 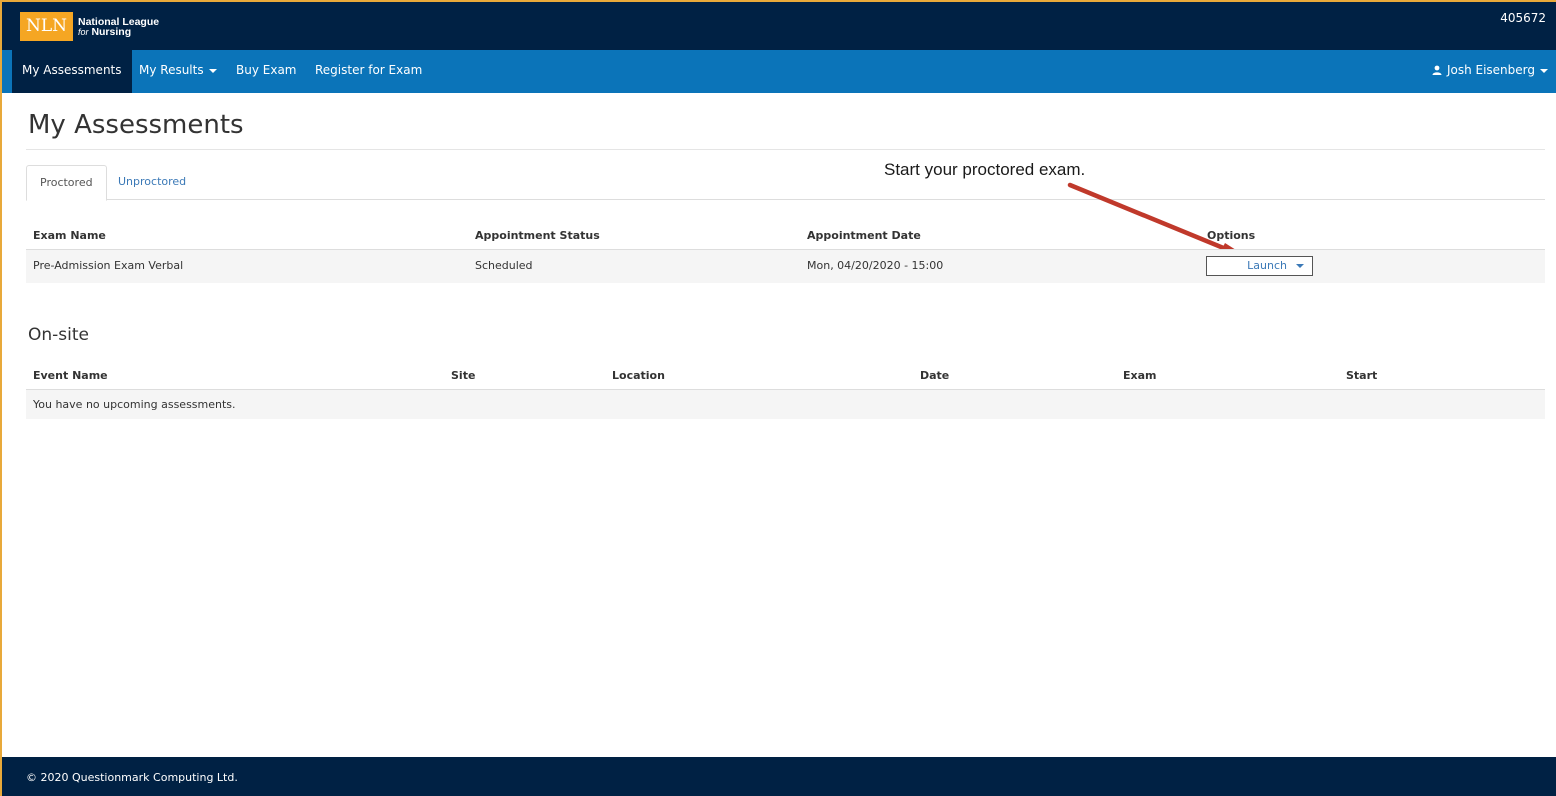 I want to click on assessment-tabs: Proctored Unproctored, so click(x=785, y=183).